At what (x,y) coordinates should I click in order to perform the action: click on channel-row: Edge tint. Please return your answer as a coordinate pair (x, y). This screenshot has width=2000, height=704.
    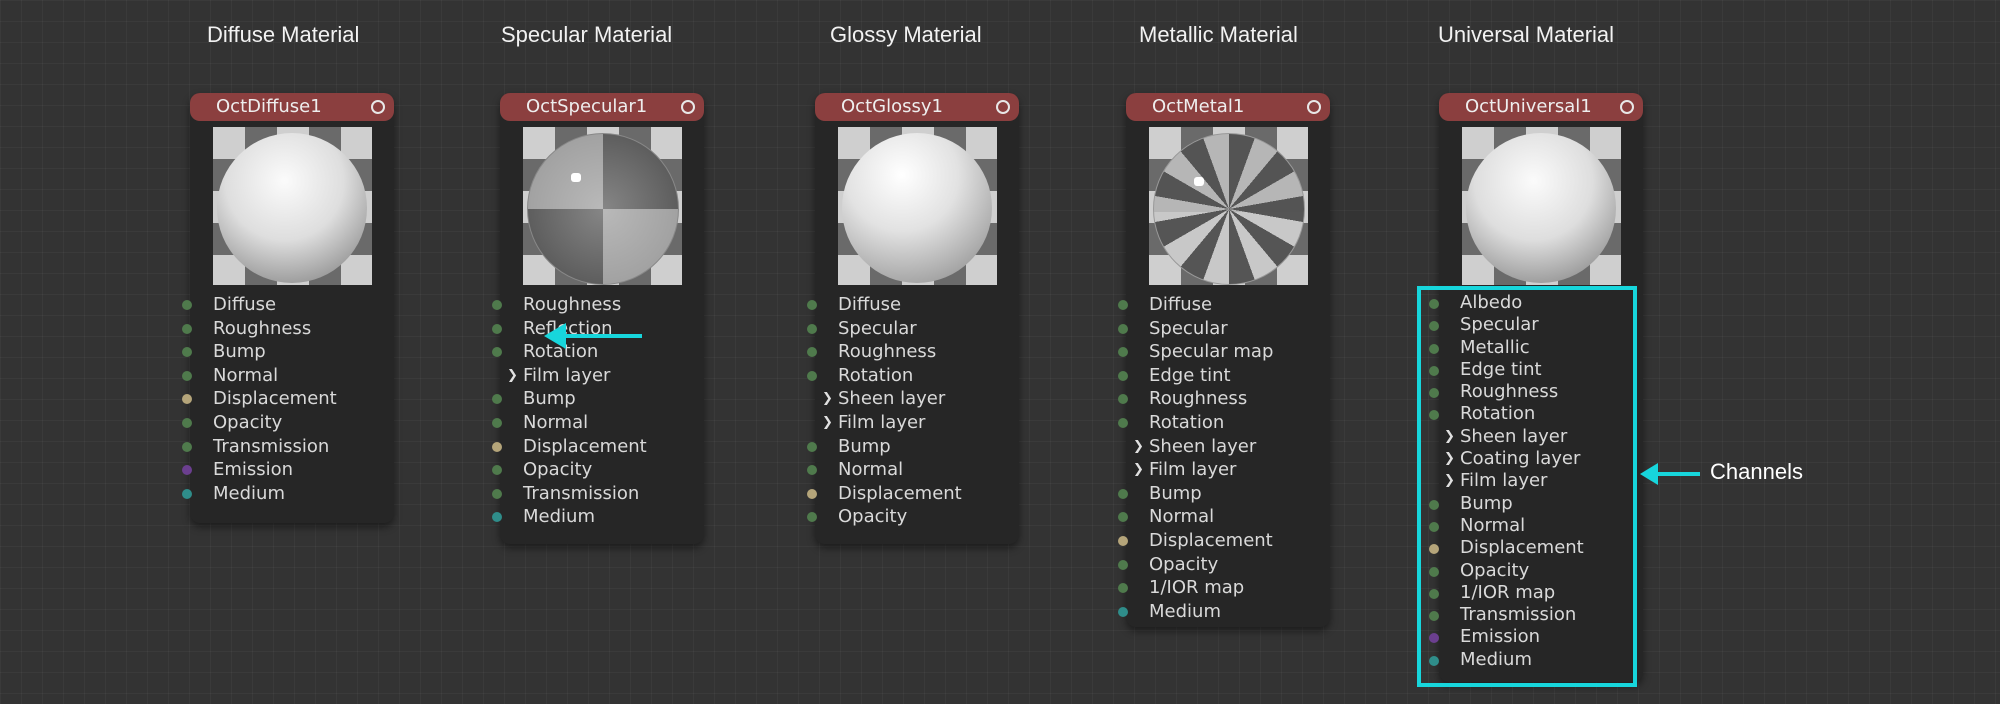
    Looking at the image, I should click on (1224, 376).